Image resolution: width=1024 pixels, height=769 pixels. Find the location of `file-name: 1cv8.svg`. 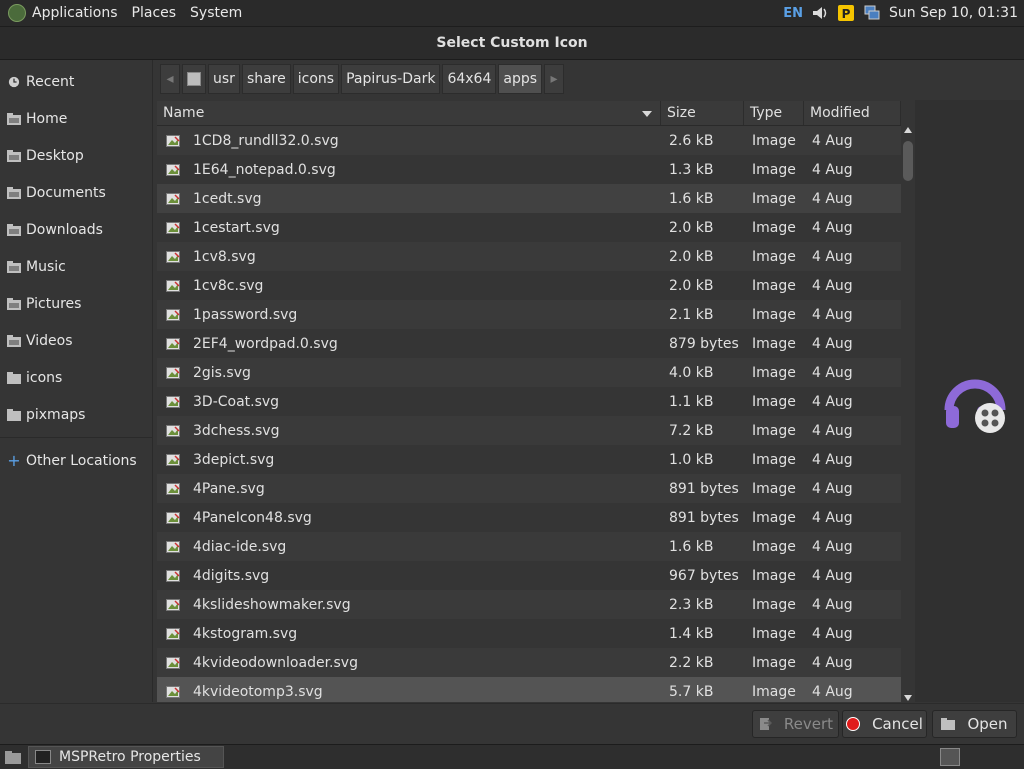

file-name: 1cv8.svg is located at coordinates (224, 256).